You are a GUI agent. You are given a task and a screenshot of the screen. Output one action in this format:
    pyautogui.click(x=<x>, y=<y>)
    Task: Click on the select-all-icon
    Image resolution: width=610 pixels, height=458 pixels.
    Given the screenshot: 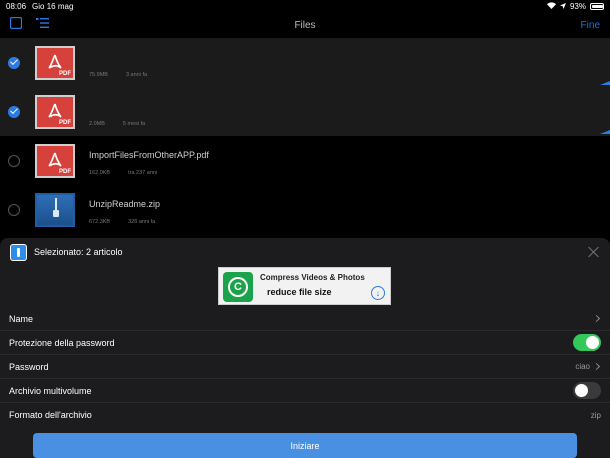 What is the action you would take?
    pyautogui.click(x=16, y=25)
    